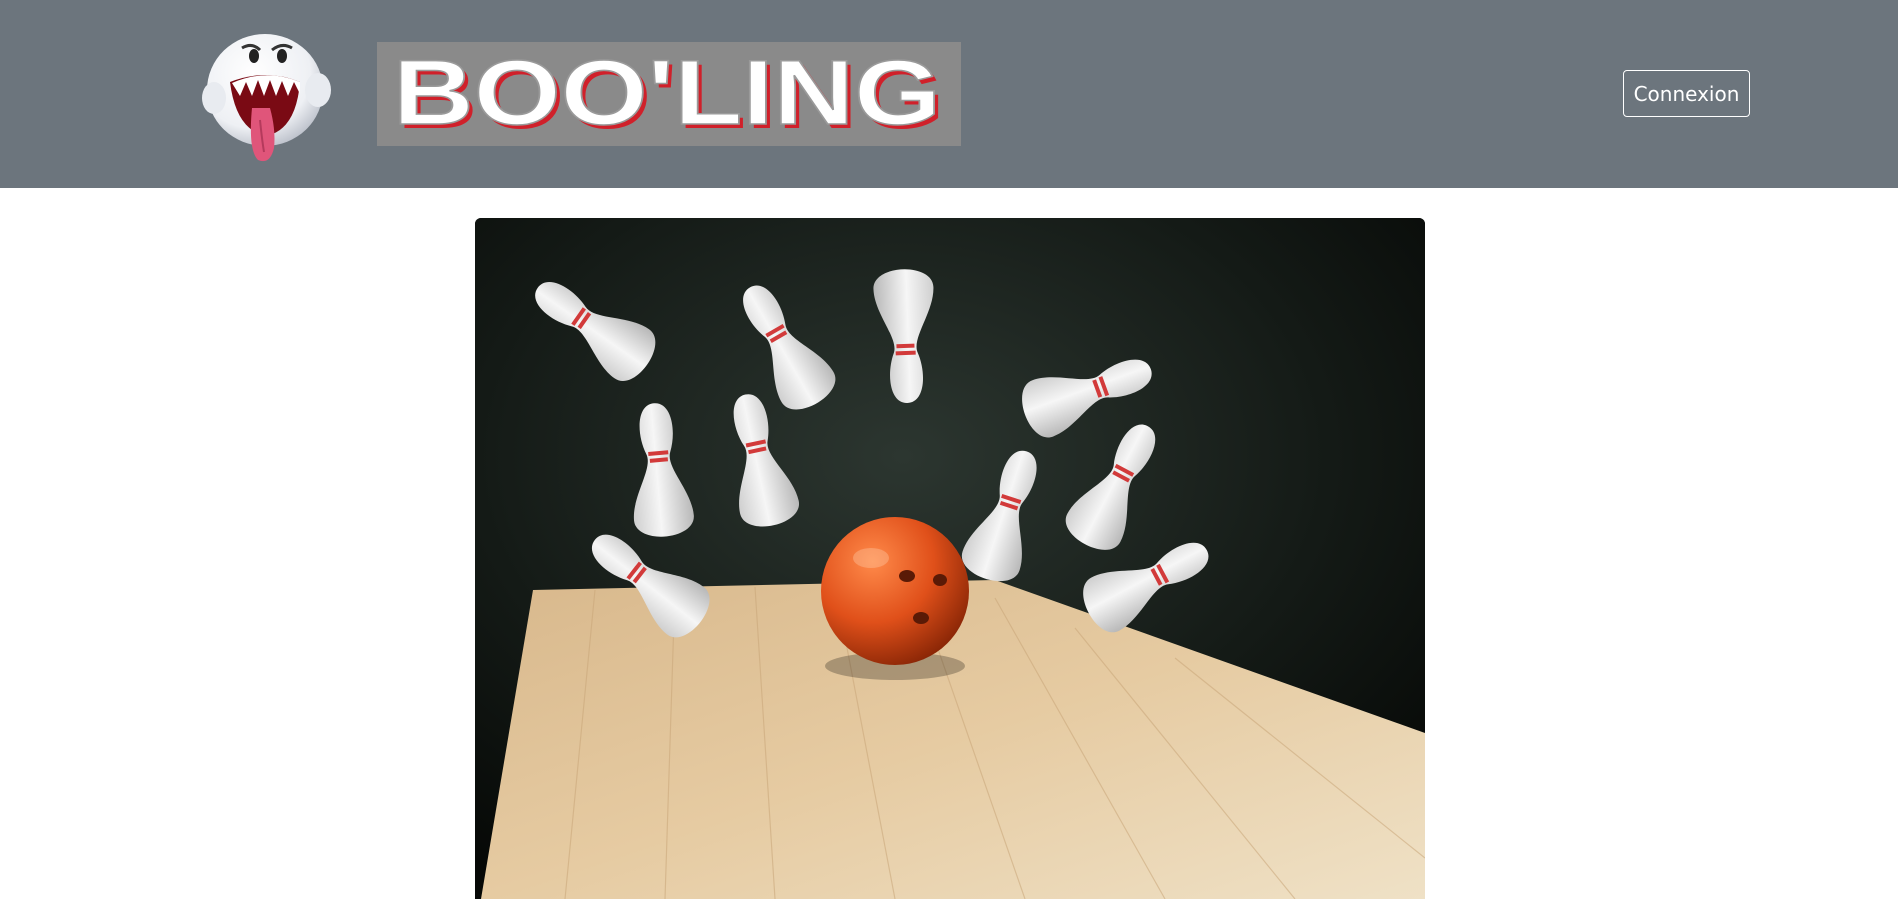 The height and width of the screenshot is (899, 1898). I want to click on wordmark-text: BOO'LING, so click(667, 93).